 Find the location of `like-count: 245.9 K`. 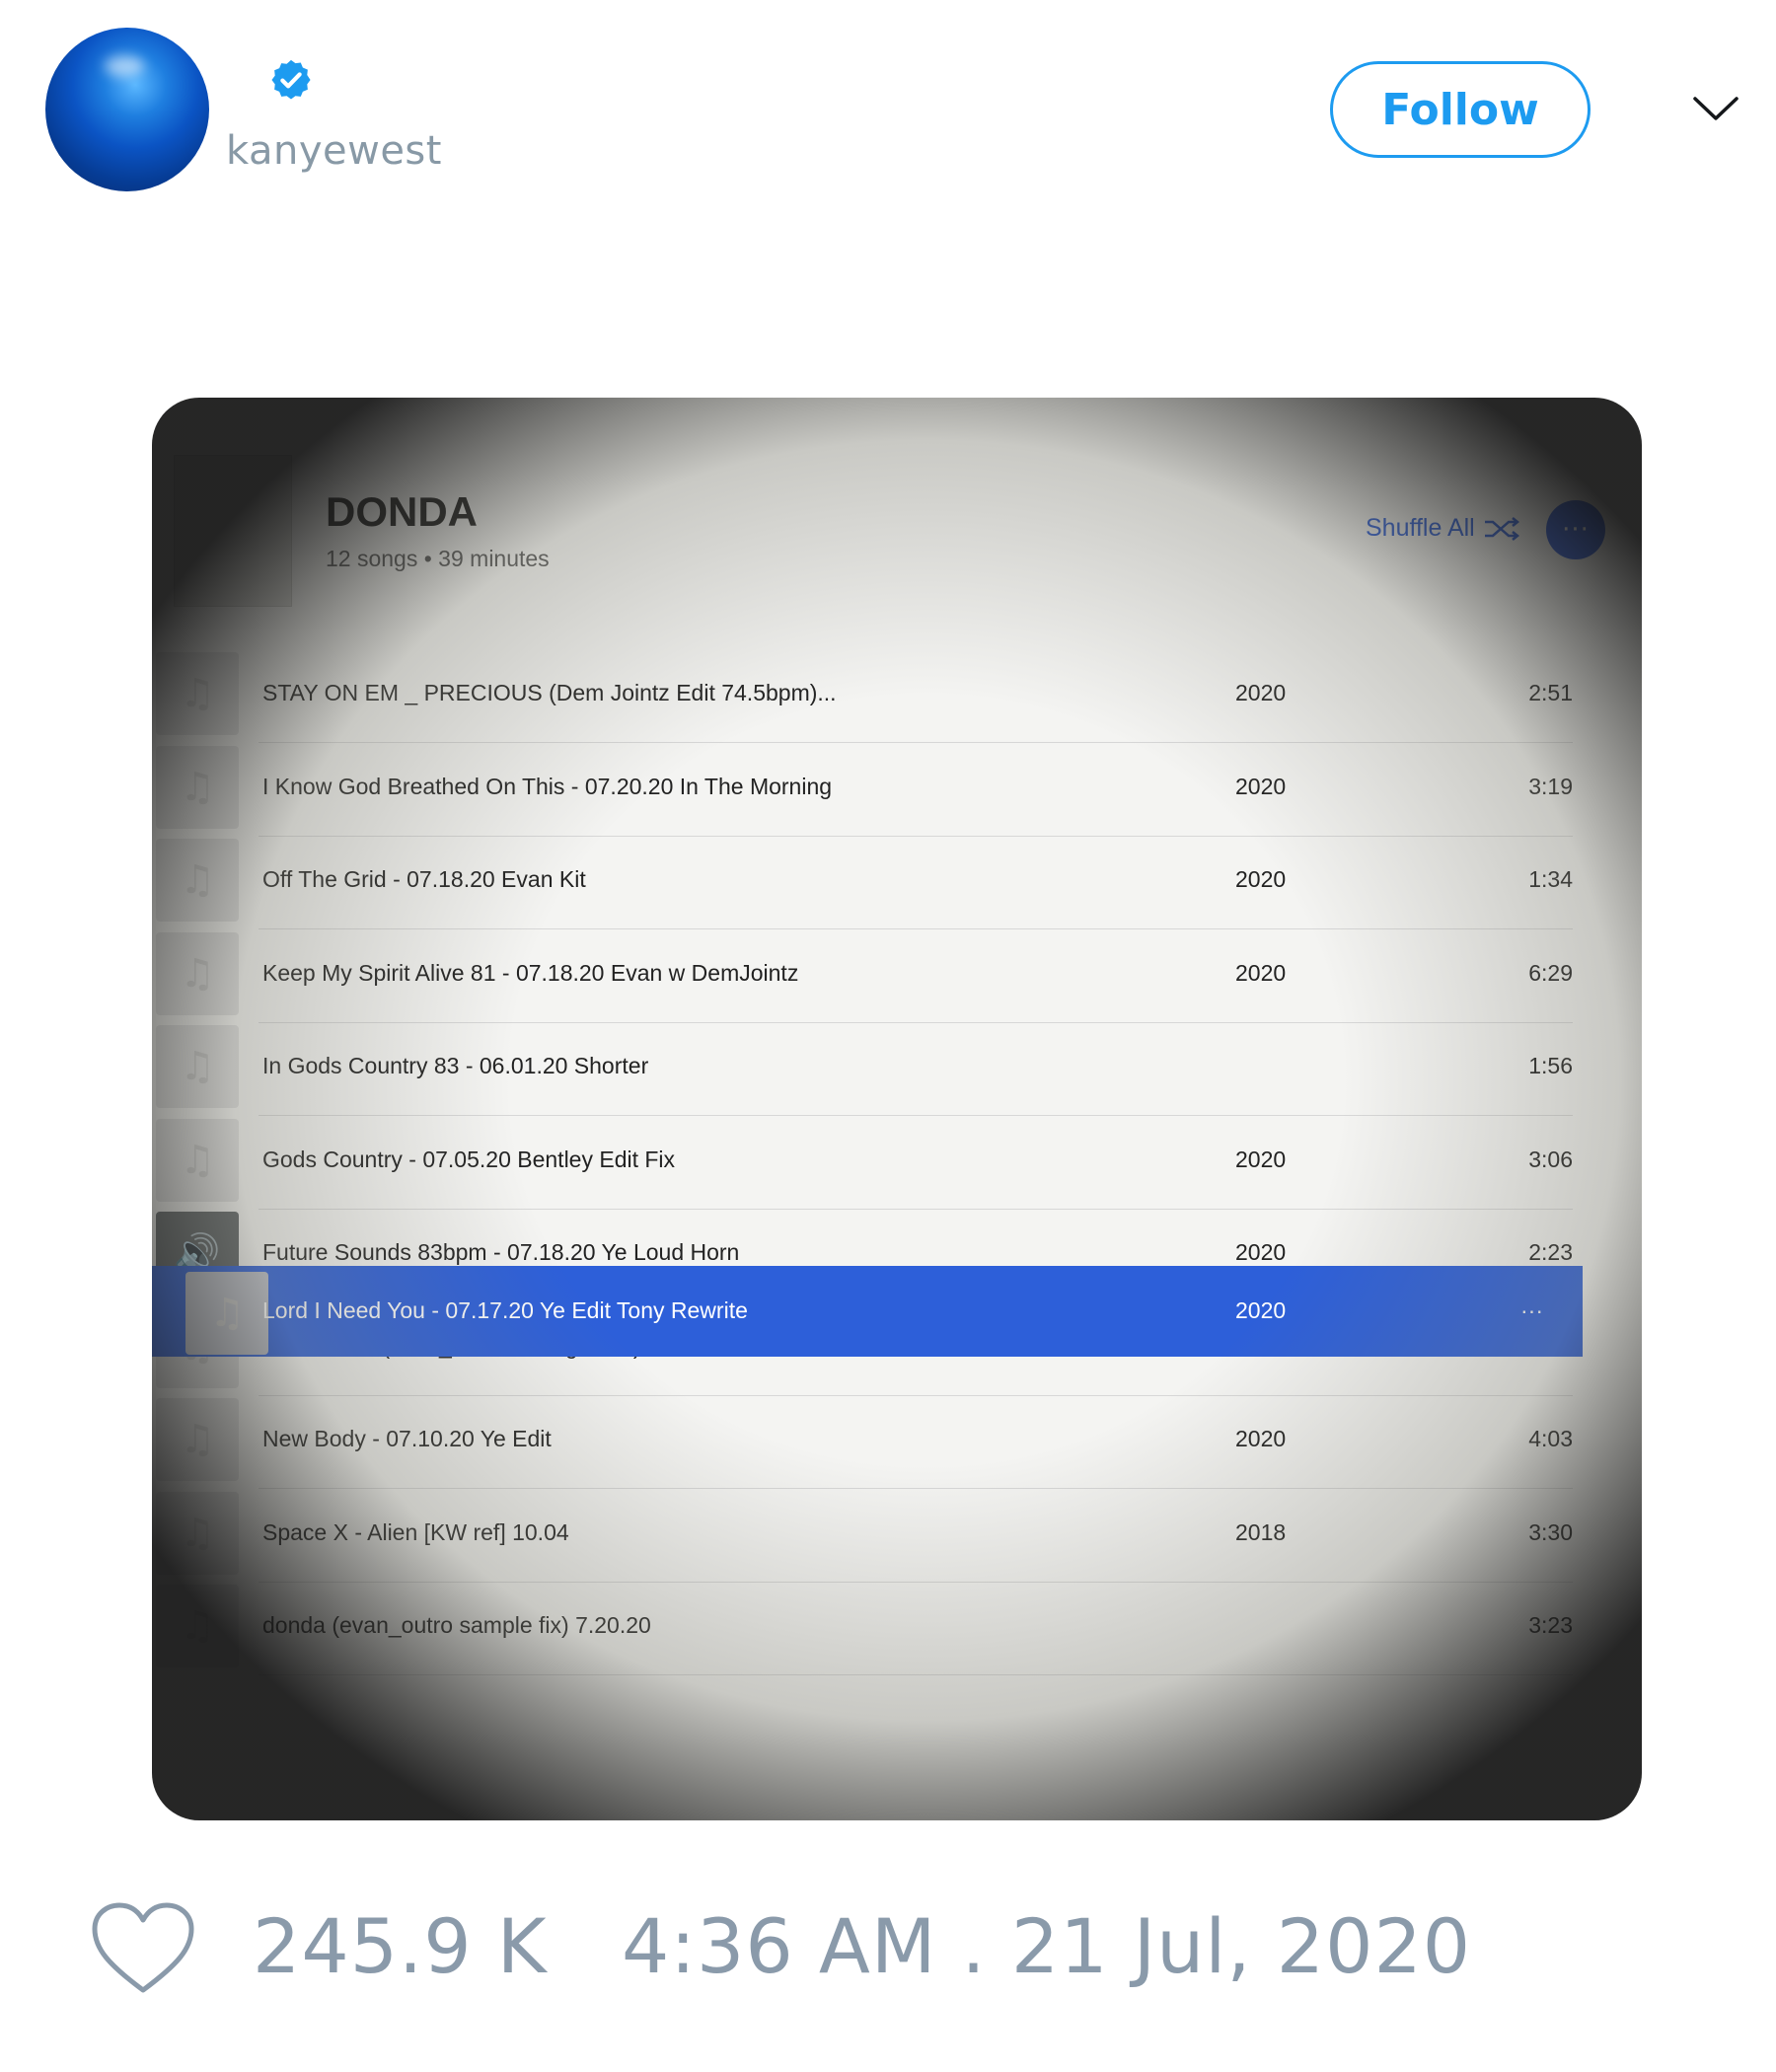

like-count: 245.9 K is located at coordinates (401, 1946).